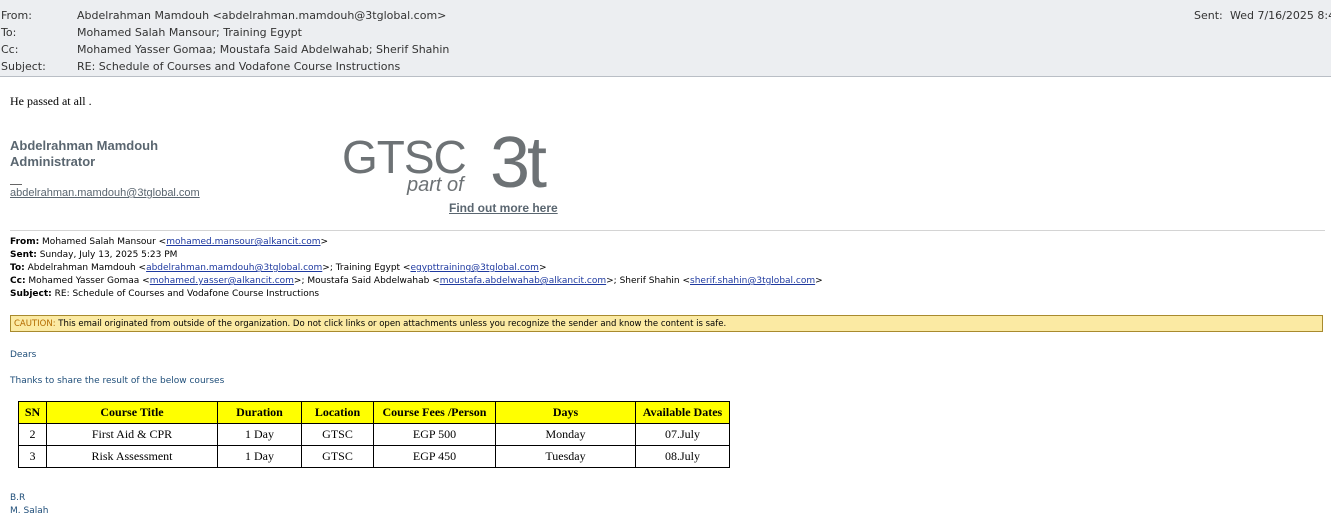 This screenshot has height=528, width=1331. What do you see at coordinates (89, 281) in the screenshot?
I see `fwd-cc-name1: Mohamed Yasser Gomaa <` at bounding box center [89, 281].